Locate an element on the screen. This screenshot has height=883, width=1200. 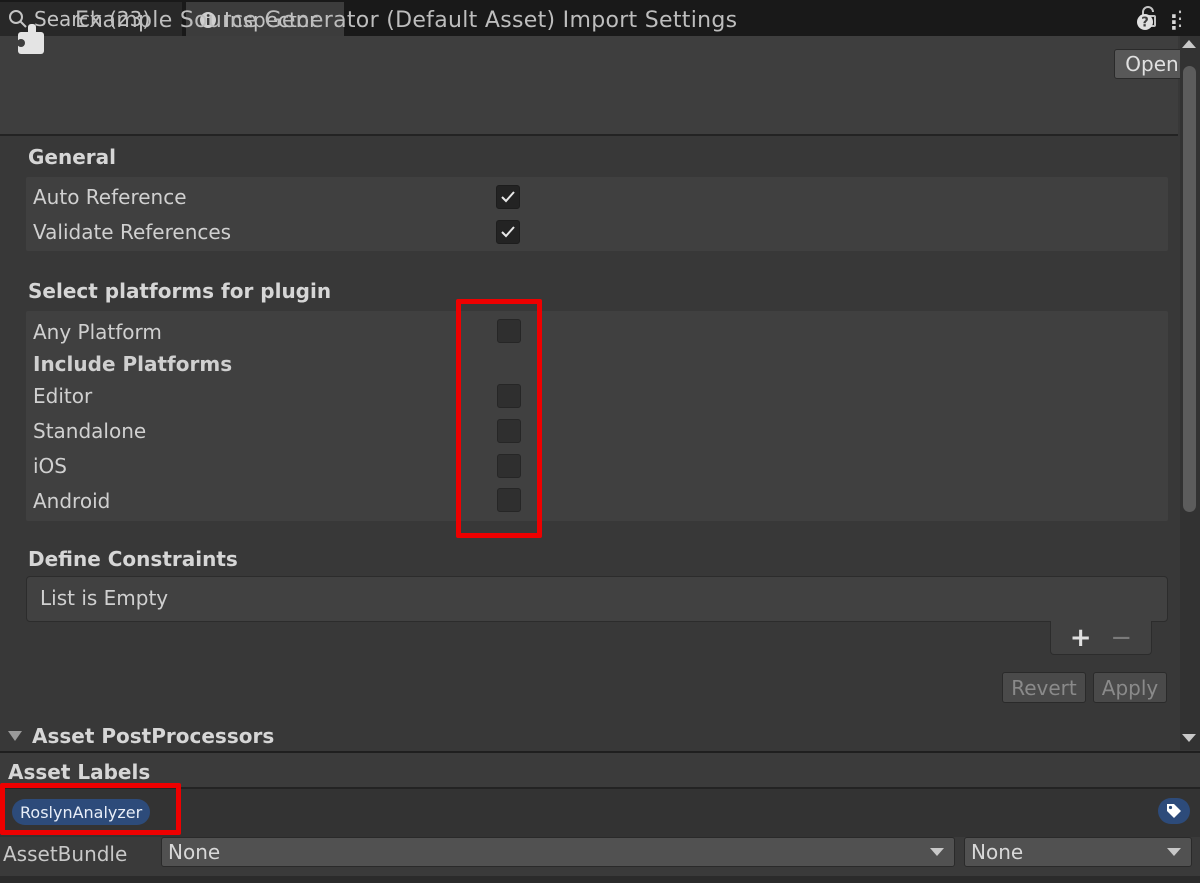
checkbox-highlight-box is located at coordinates (499, 418).